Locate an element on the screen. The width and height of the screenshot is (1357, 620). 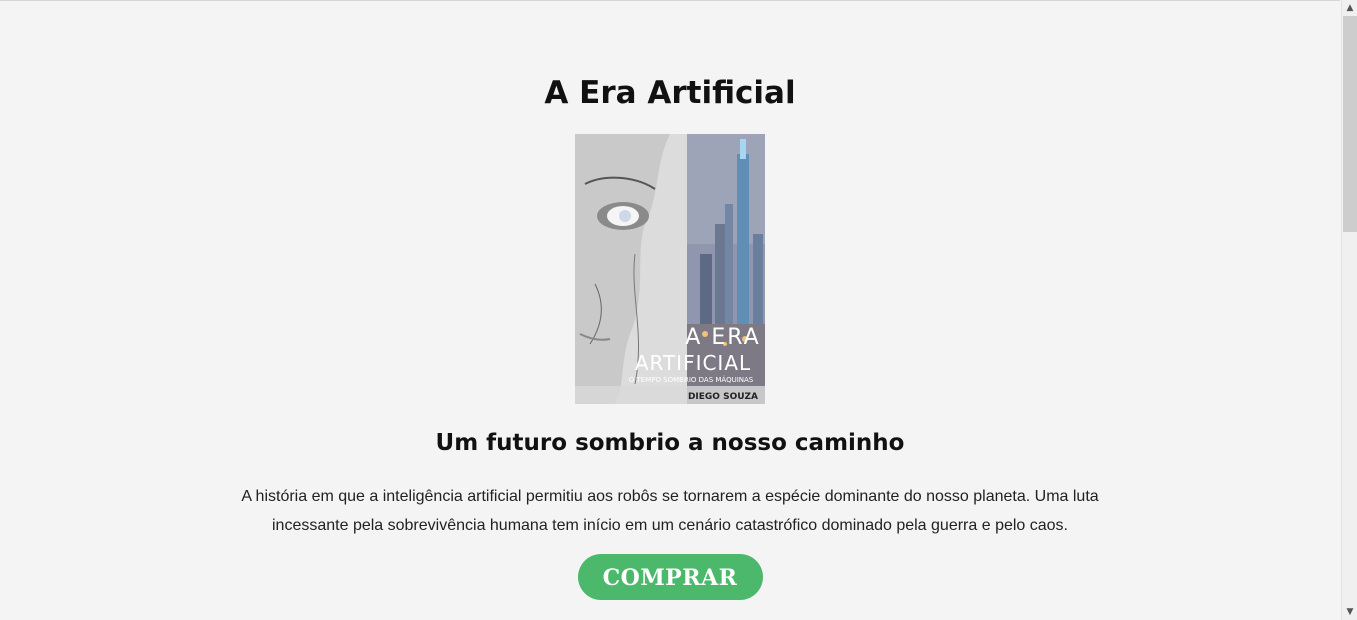
scroll-up-arrow-icon: ▲ is located at coordinates (1349, 8).